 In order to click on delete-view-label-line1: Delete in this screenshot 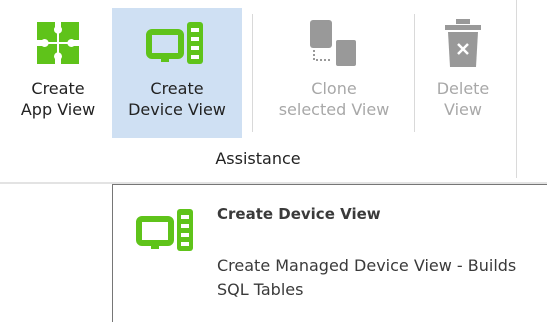, I will do `click(463, 88)`.